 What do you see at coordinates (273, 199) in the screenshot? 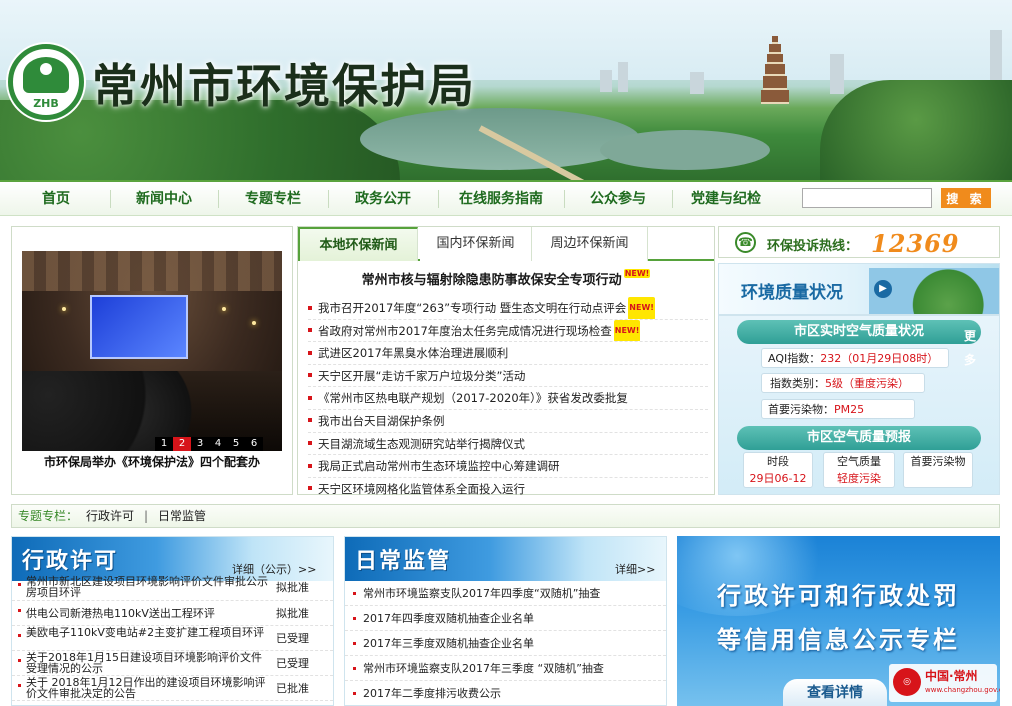
I see `nav-item-special: 专题专栏` at bounding box center [273, 199].